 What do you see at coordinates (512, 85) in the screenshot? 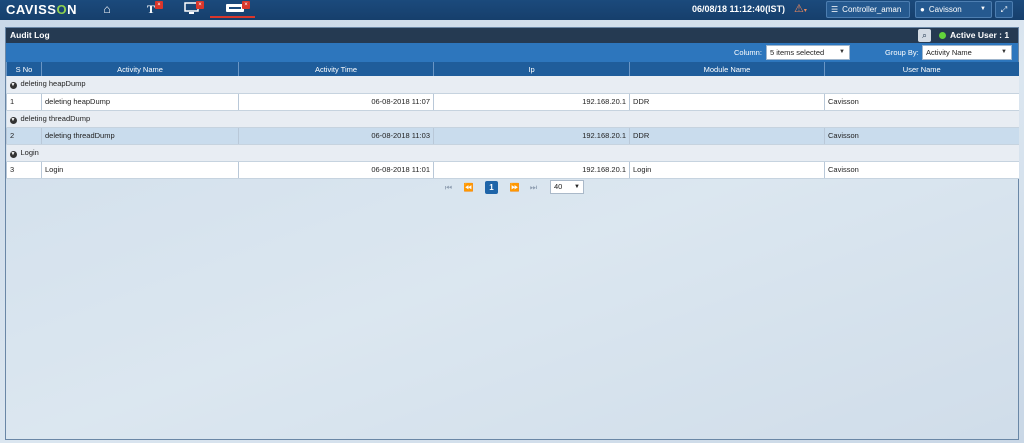
I see `group-header-row: ▼ deleting heapDump` at bounding box center [512, 85].